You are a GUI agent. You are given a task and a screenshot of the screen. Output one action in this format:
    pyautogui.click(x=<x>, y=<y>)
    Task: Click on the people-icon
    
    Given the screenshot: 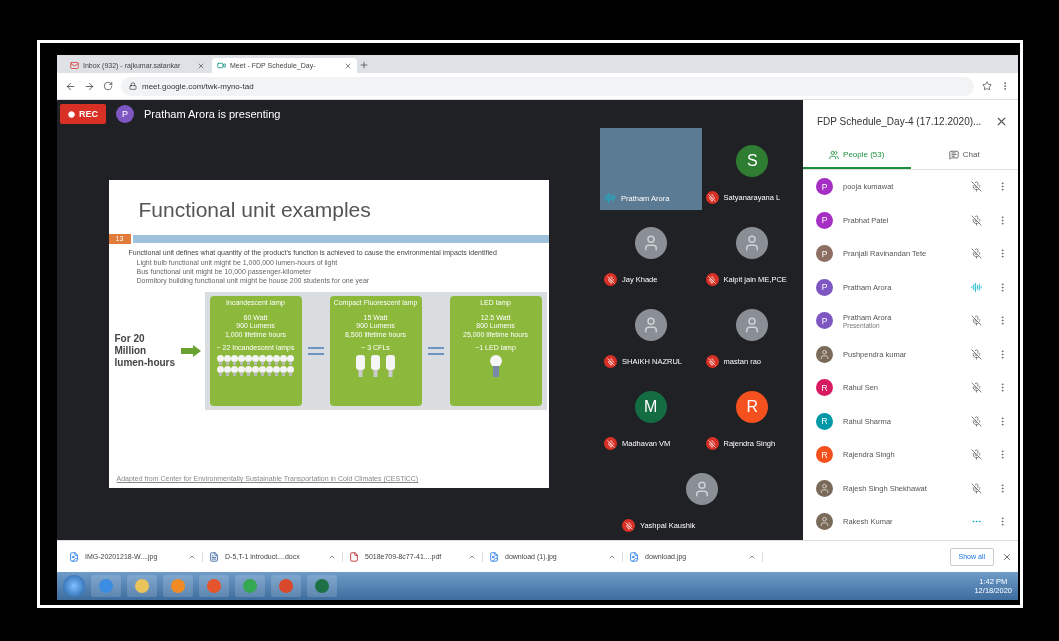 What is the action you would take?
    pyautogui.click(x=834, y=154)
    